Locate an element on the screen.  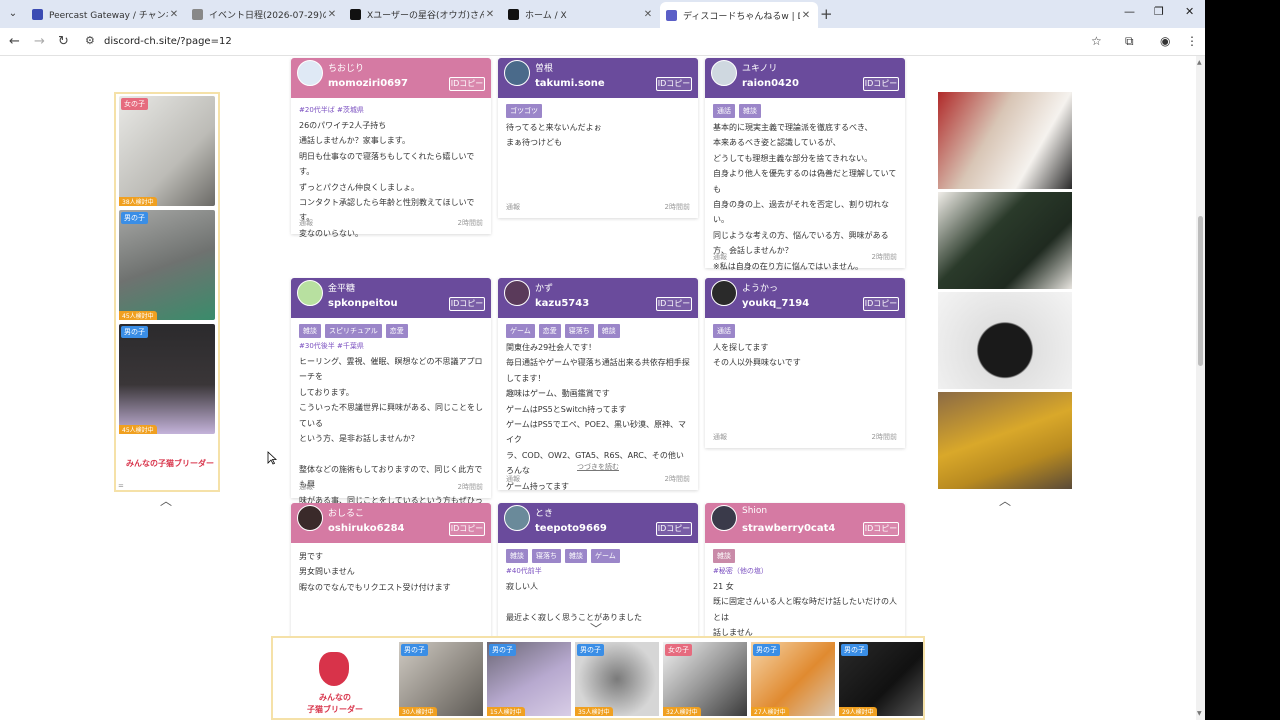
card-body: ゴツゴツ 待ってると来ないんだよぉ まぁ待つけども is located at coordinates (598, 127).